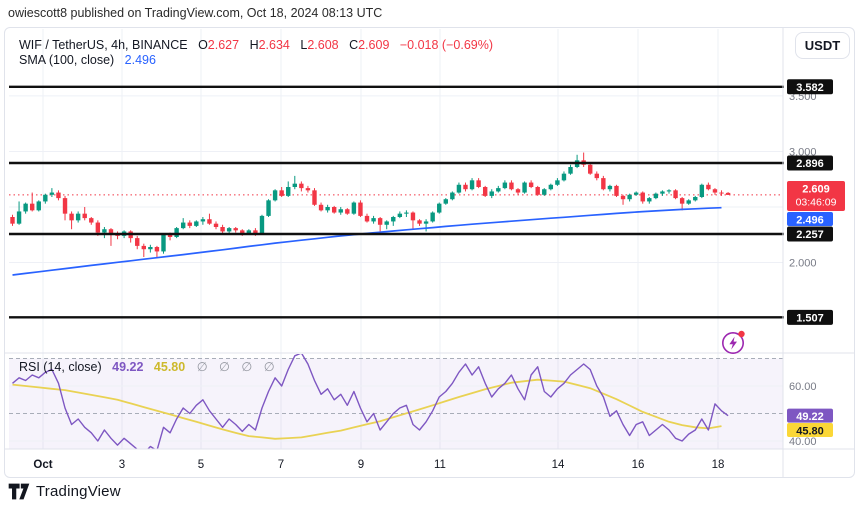 The width and height of the screenshot is (860, 511). I want to click on sma-legend-label: SMA (100, close), so click(67, 60).